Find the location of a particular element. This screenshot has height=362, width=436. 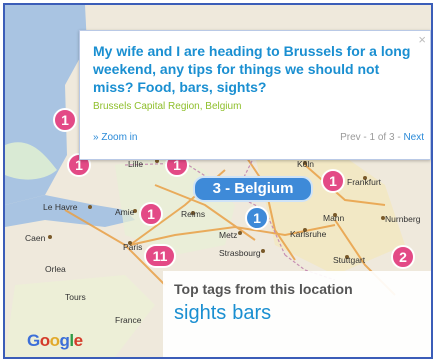

city-label: Paris is located at coordinates (132, 247).